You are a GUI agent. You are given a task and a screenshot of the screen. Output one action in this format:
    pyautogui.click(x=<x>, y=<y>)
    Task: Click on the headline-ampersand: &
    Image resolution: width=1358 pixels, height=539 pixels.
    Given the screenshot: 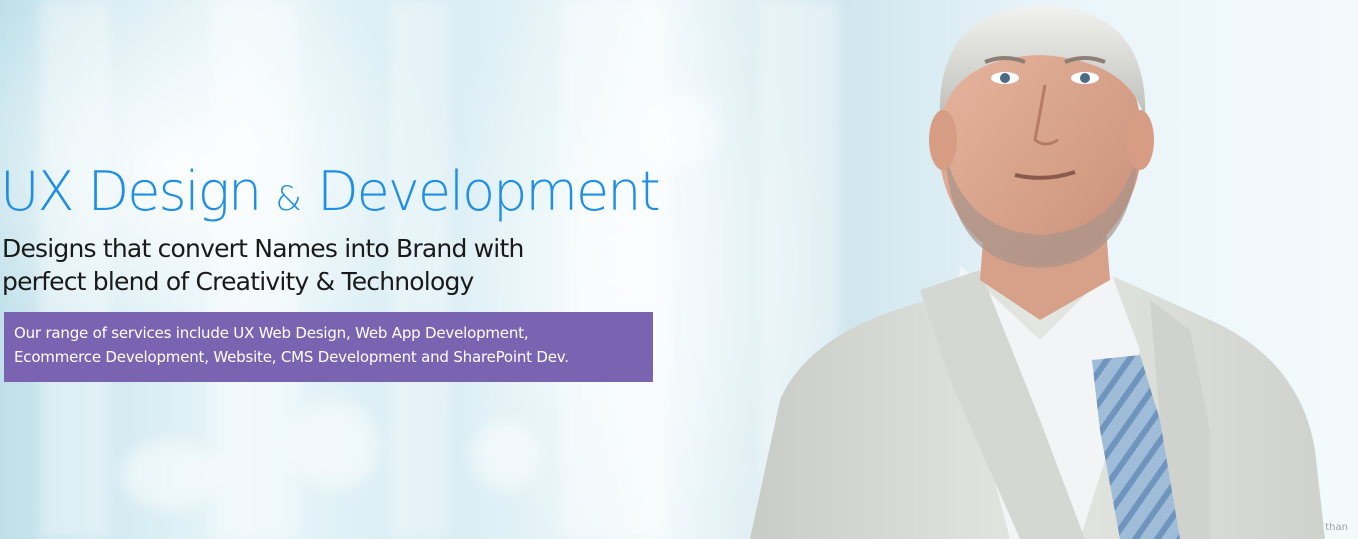 What is the action you would take?
    pyautogui.click(x=288, y=199)
    